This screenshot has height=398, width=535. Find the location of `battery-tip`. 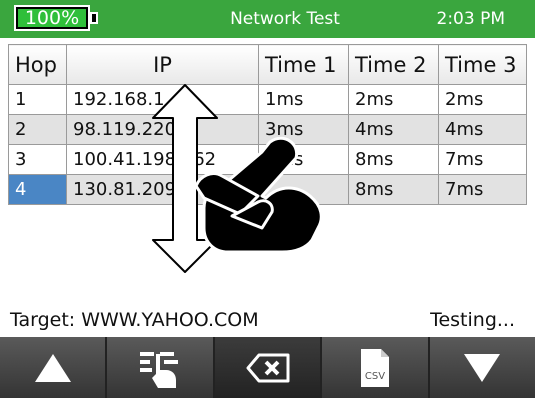

battery-tip is located at coordinates (94, 18).